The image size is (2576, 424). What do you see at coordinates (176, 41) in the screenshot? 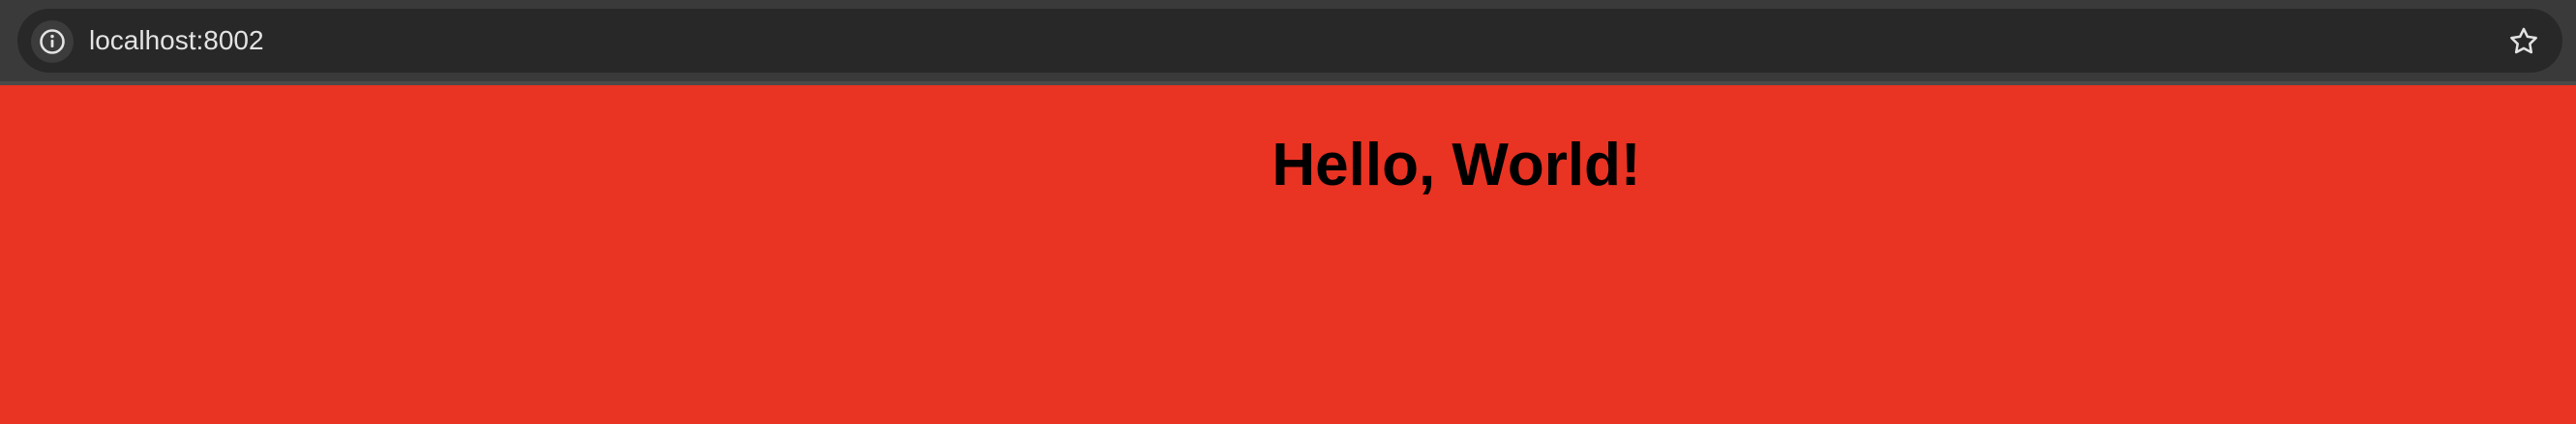
I see `url-text: localhost:8002` at bounding box center [176, 41].